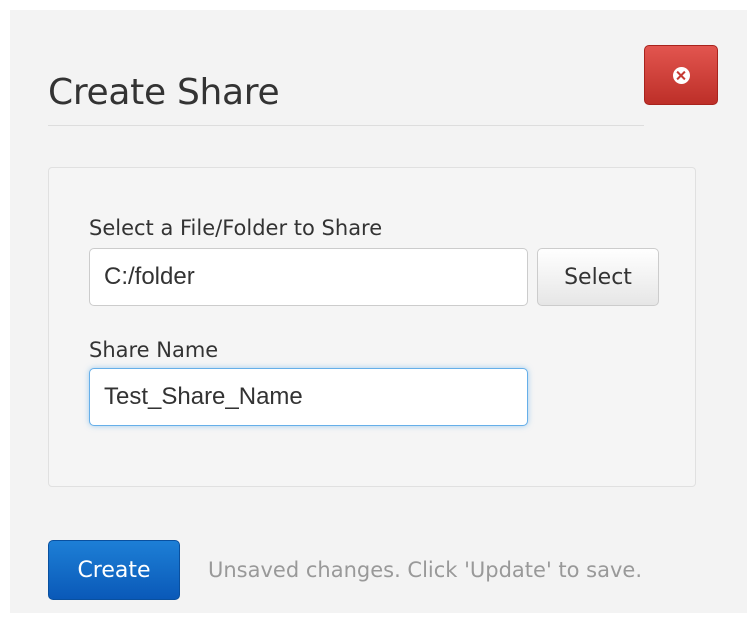  I want to click on title-divider, so click(346, 125).